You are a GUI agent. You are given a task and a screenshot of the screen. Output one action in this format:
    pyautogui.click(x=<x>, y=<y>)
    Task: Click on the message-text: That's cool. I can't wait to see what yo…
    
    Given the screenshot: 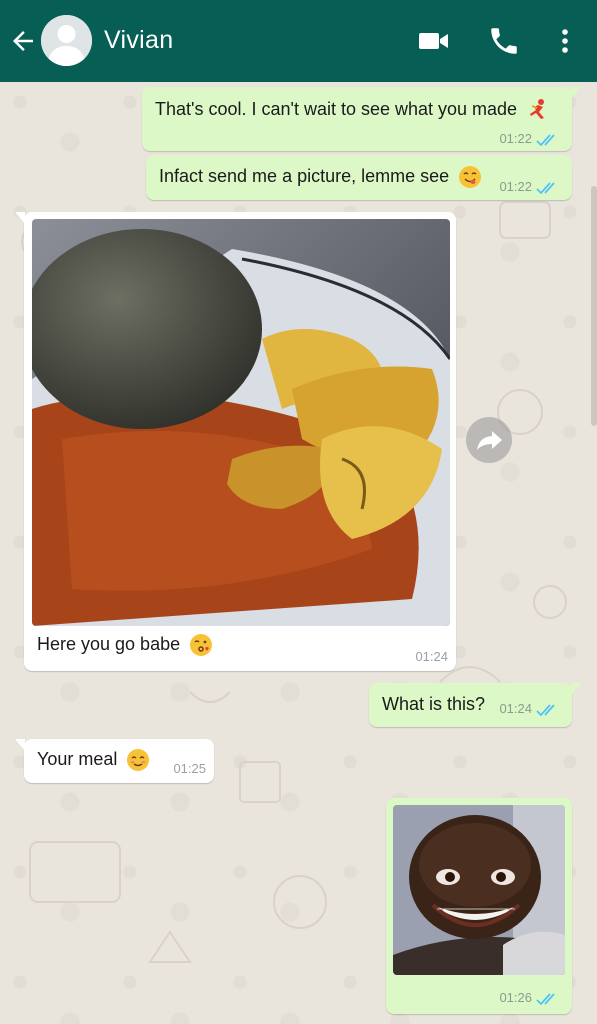 What is the action you would take?
    pyautogui.click(x=336, y=108)
    